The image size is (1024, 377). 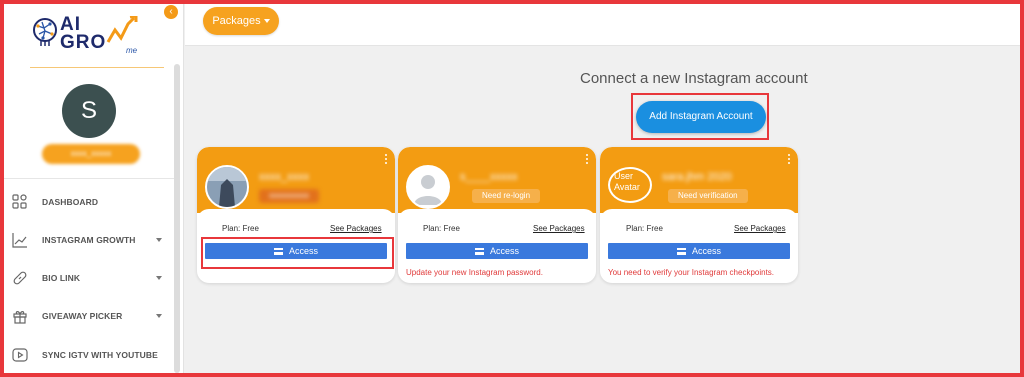 I want to click on play-icon, so click(x=20, y=355).